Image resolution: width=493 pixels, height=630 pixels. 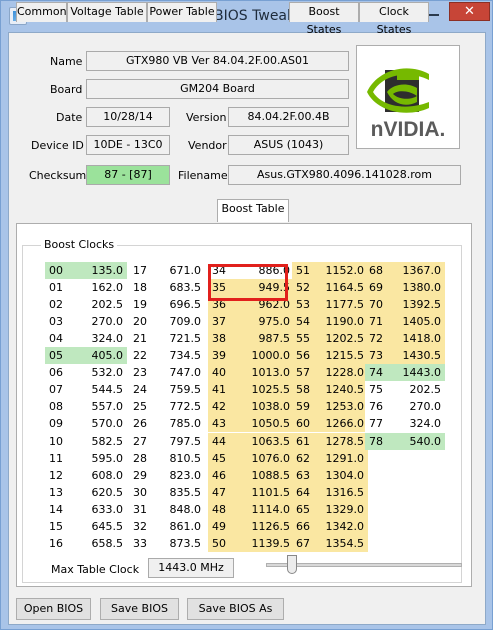 What do you see at coordinates (267, 543) in the screenshot?
I see `clock-value-cell: 1139.5` at bounding box center [267, 543].